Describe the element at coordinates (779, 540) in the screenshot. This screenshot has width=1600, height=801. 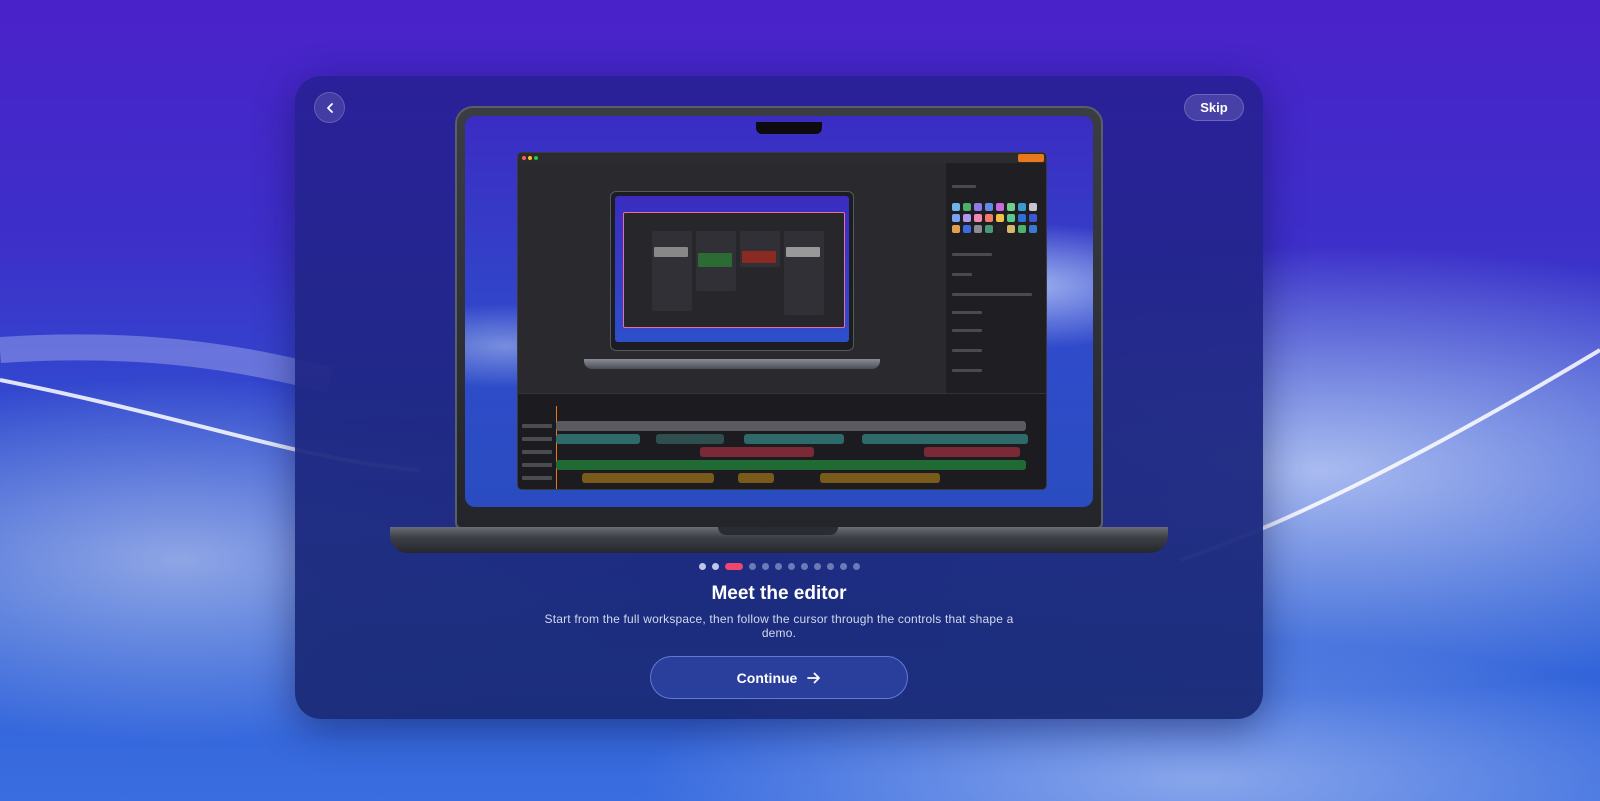
I see `laptop-base` at that location.